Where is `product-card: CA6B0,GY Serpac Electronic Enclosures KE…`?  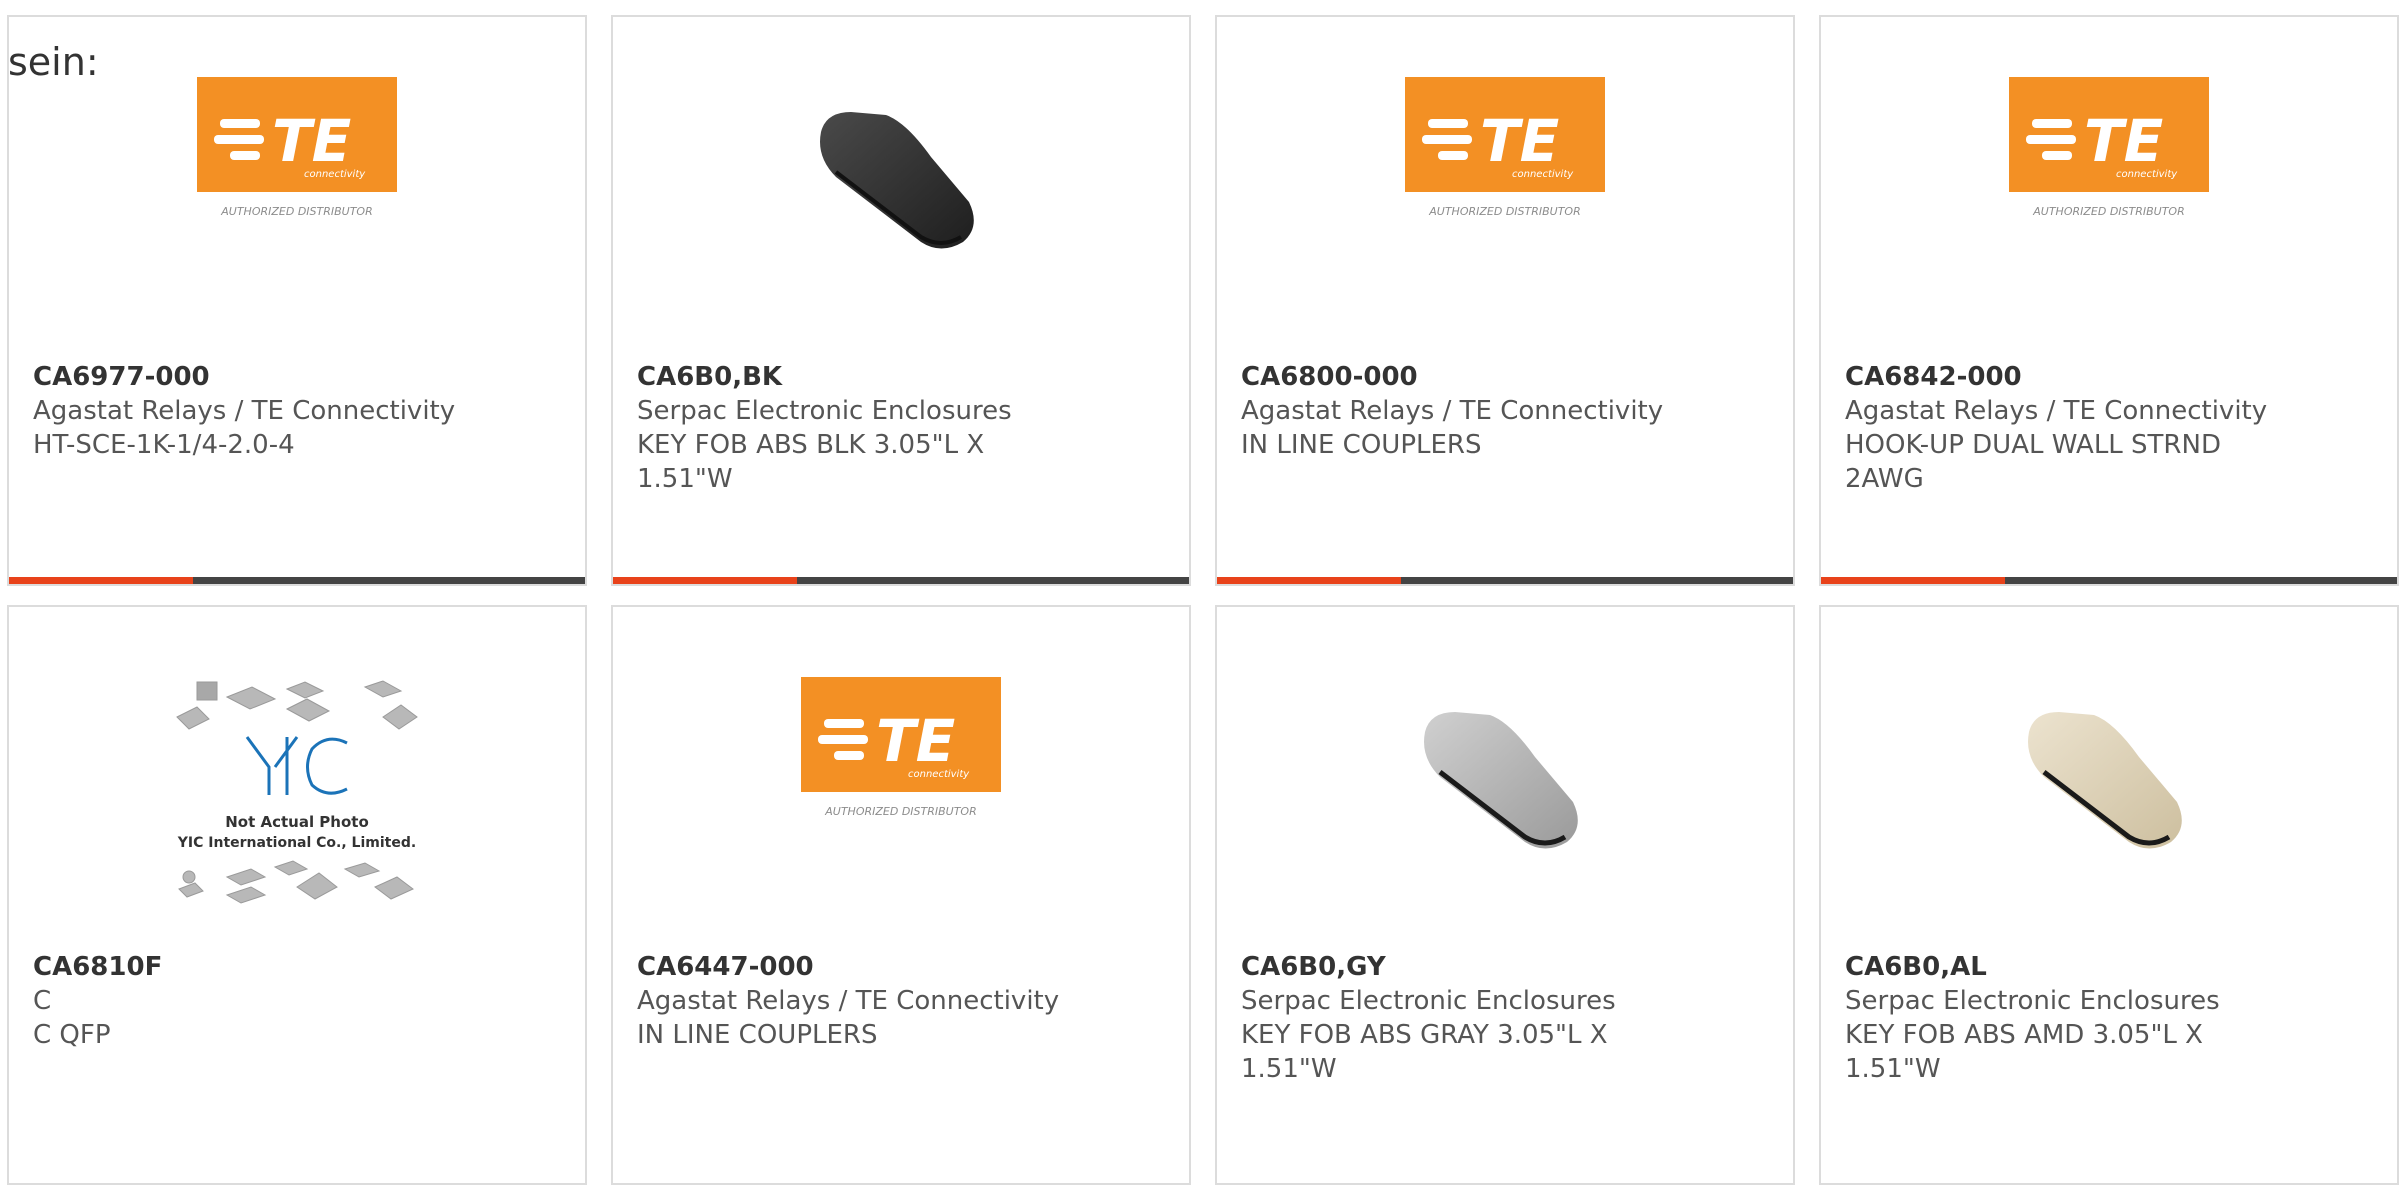
product-card: CA6B0,GY Serpac Electronic Enclosures KE… is located at coordinates (1505, 895).